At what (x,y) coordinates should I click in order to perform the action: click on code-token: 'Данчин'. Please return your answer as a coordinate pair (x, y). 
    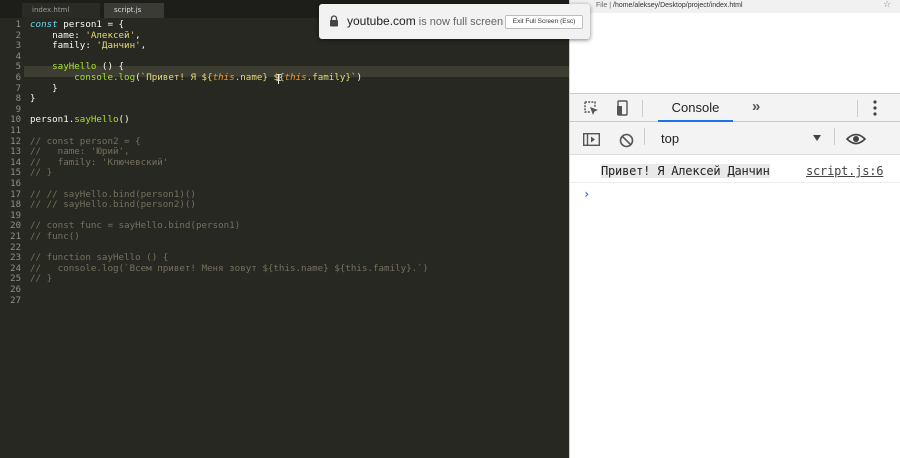
    Looking at the image, I should click on (118, 46).